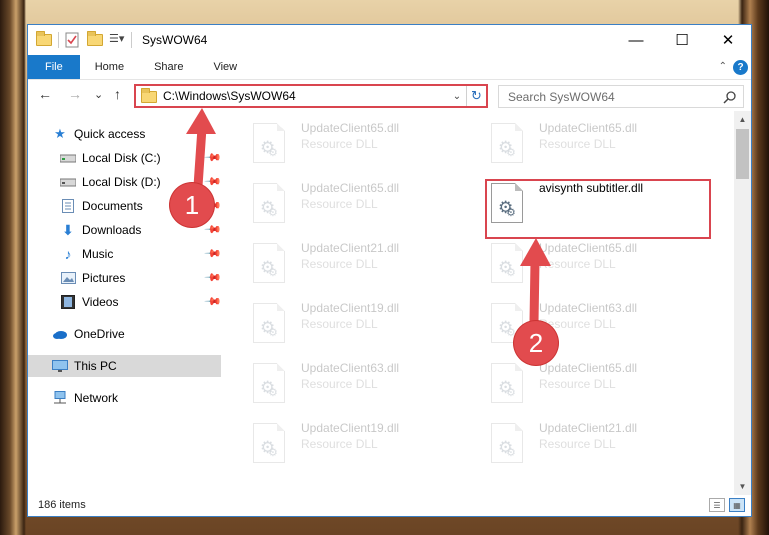 Image resolution: width=769 pixels, height=535 pixels. I want to click on properties-icon, so click(73, 40).